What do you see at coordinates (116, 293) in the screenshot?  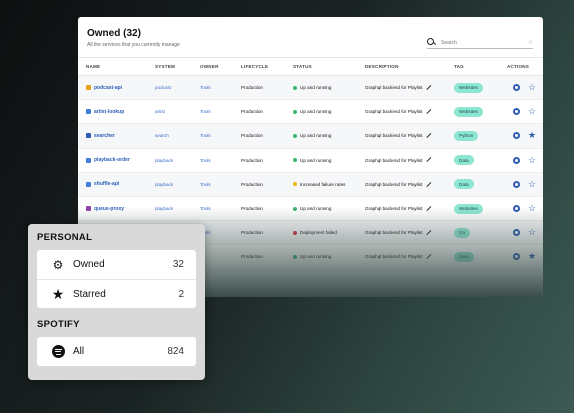 I see `filter-starred: ★ Starred 2` at bounding box center [116, 293].